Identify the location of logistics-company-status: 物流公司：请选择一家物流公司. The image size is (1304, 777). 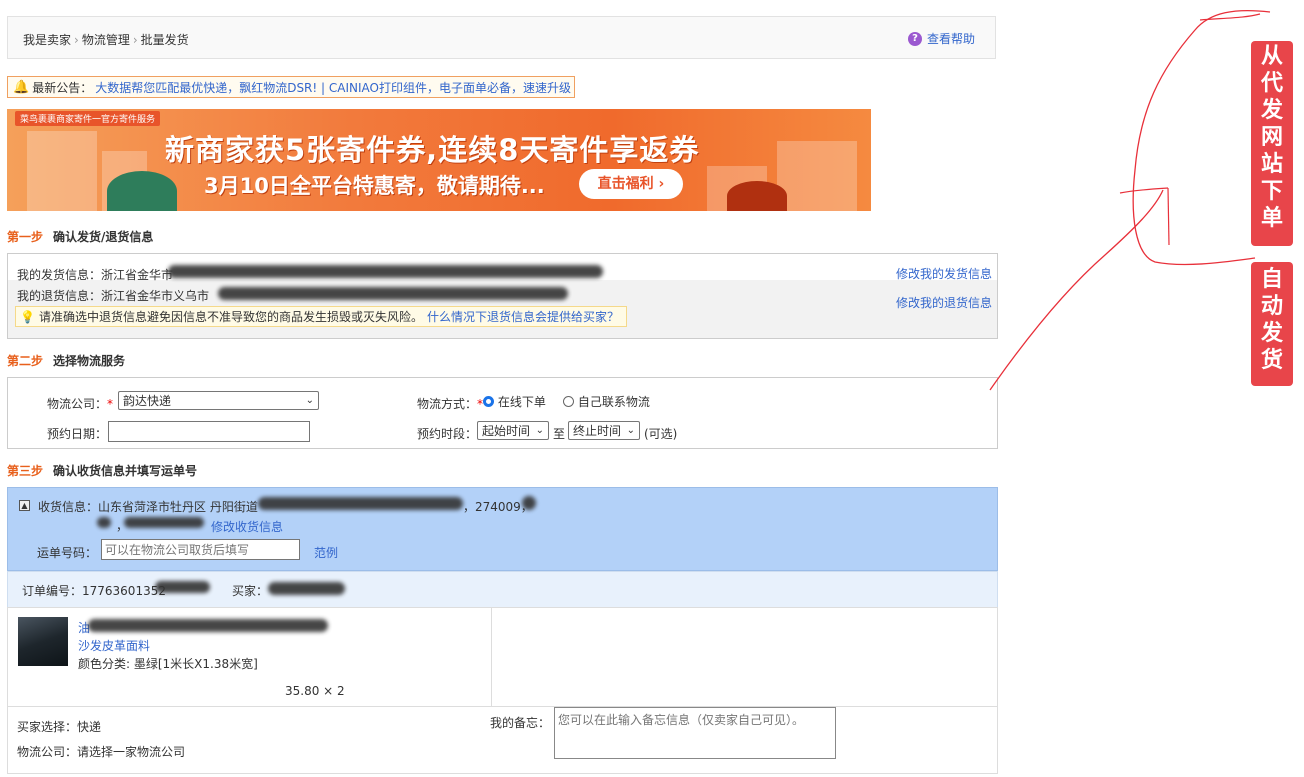
(101, 752).